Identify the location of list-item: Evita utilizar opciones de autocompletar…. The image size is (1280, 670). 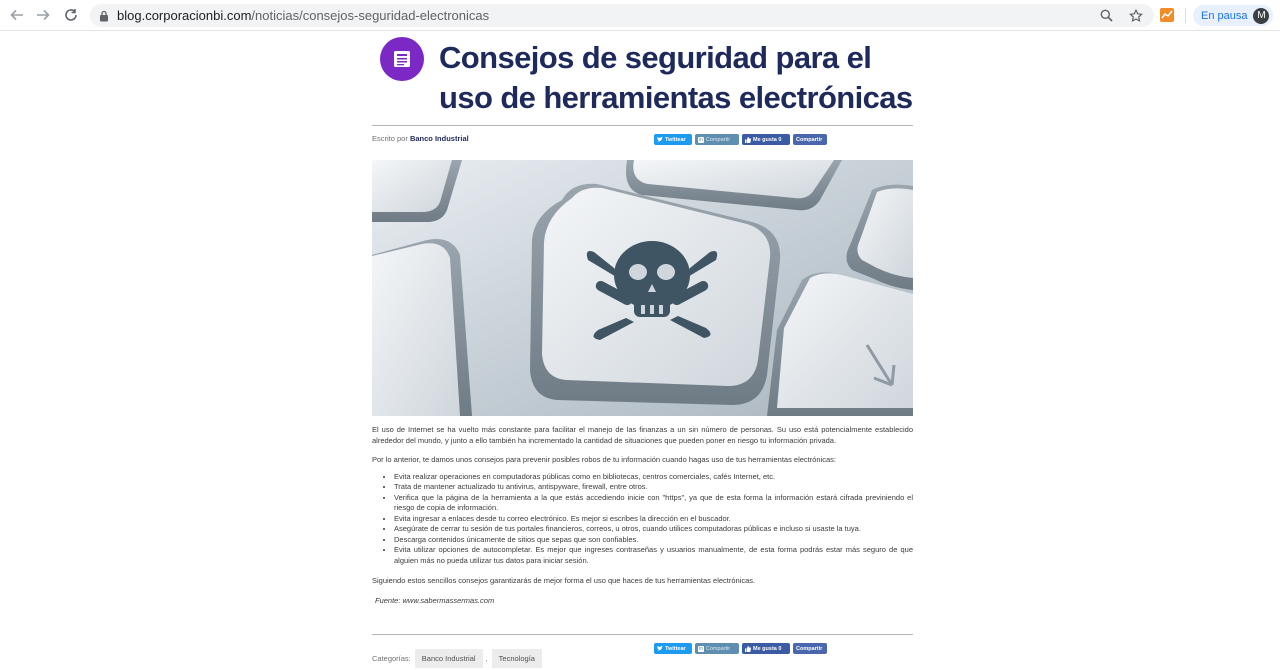
(653, 555).